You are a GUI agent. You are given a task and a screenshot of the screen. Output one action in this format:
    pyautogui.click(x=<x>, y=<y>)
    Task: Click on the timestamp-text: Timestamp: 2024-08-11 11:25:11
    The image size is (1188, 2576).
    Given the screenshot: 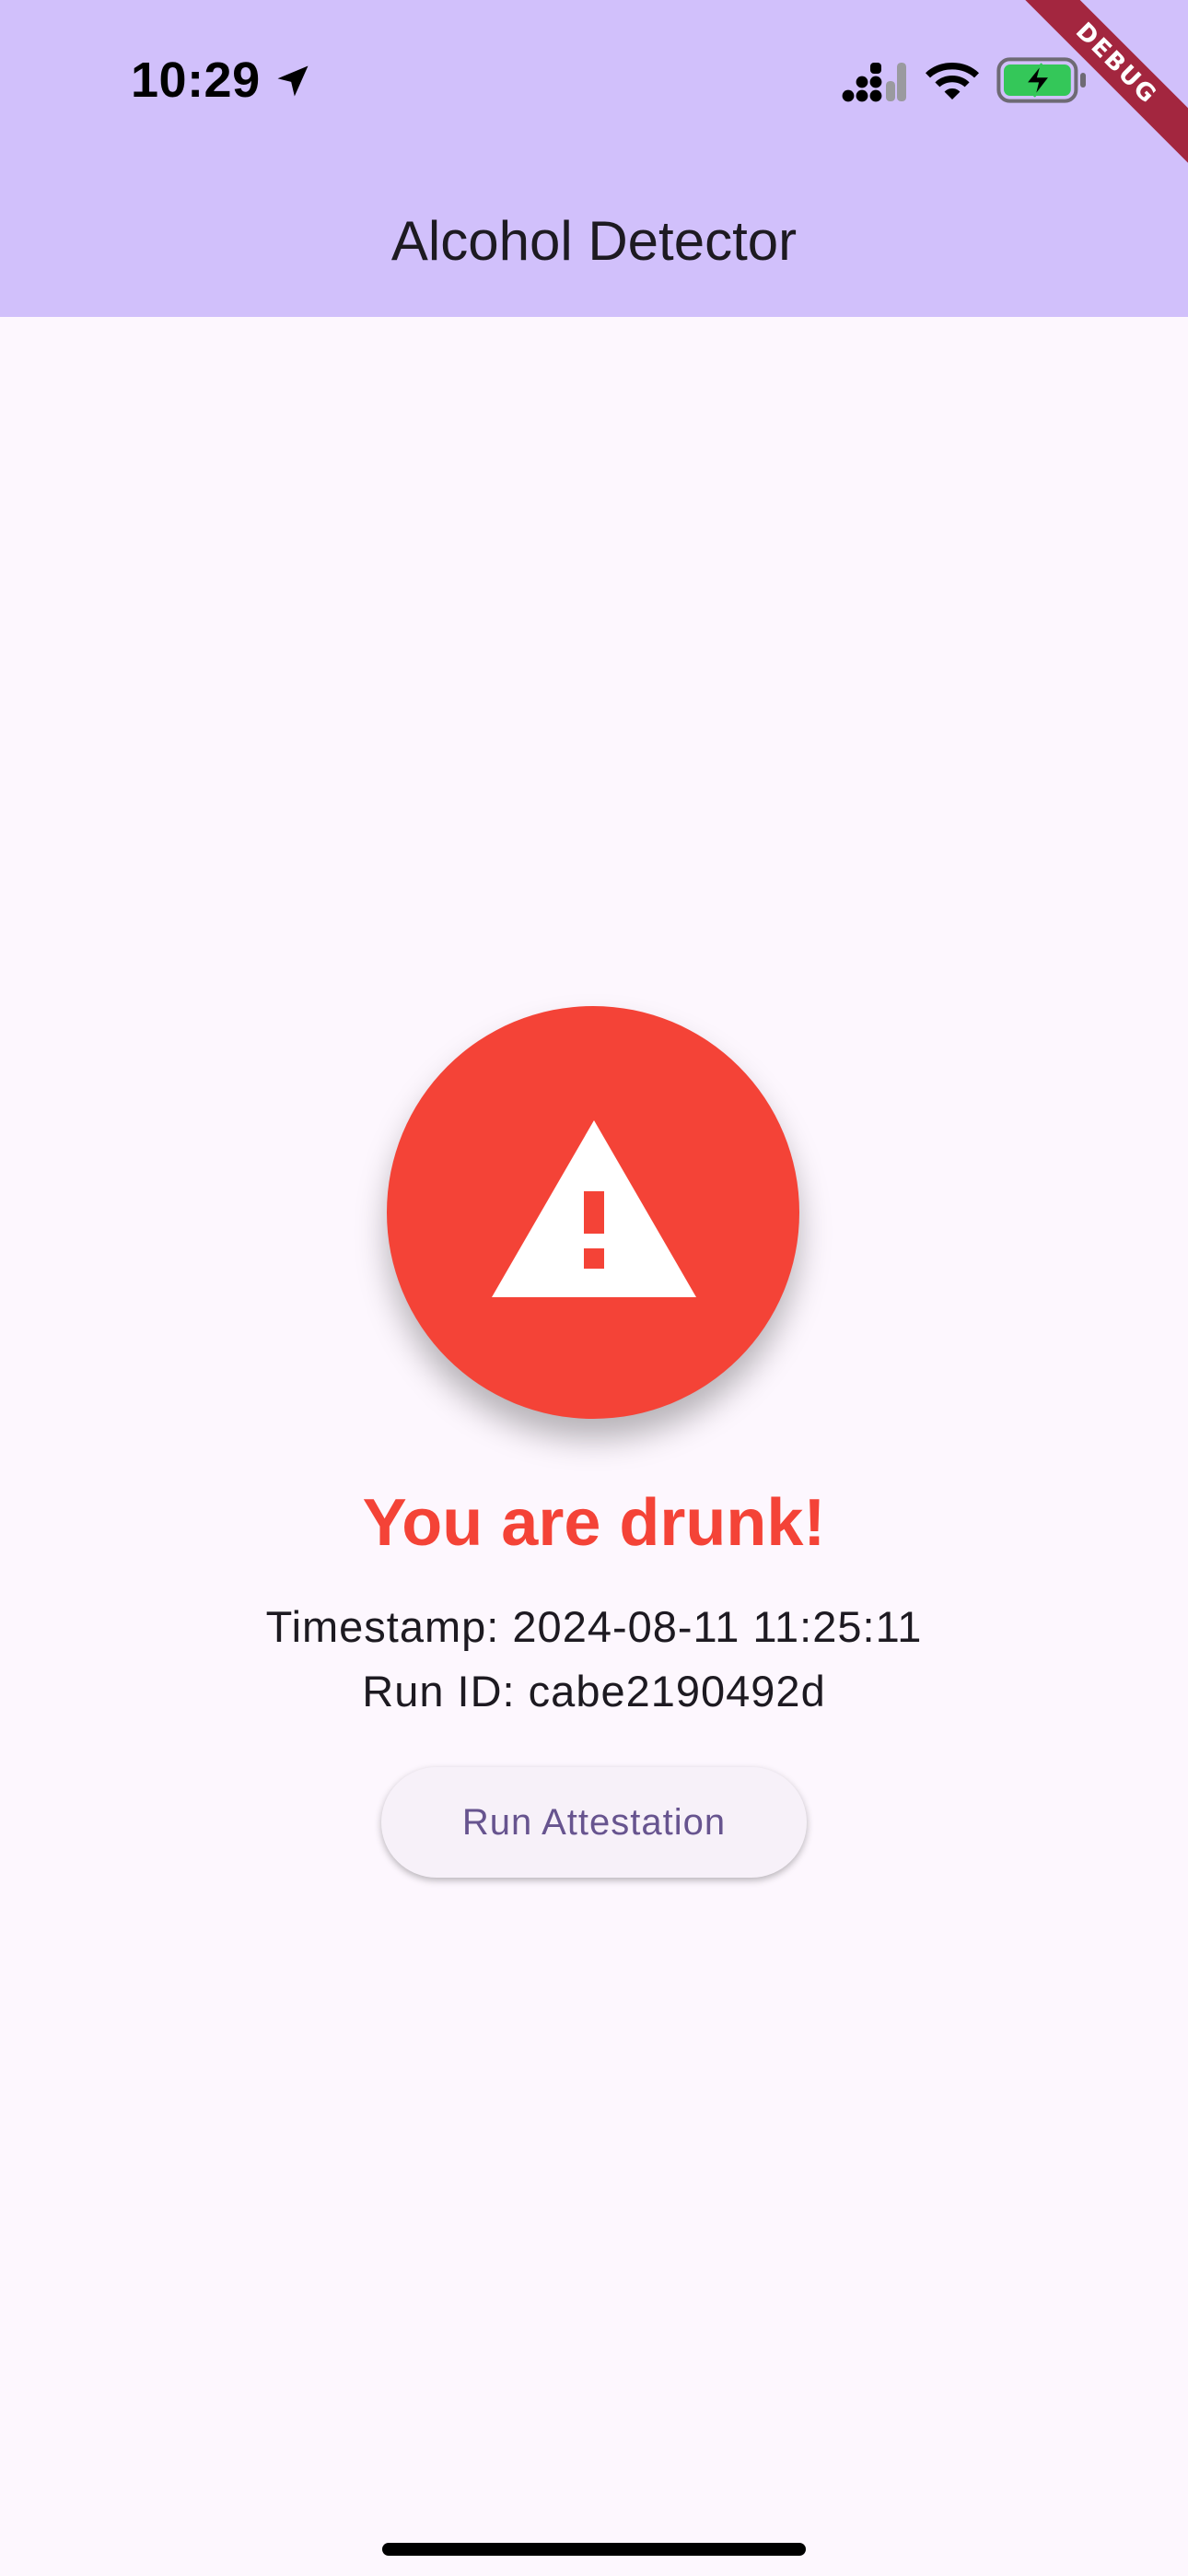 What is the action you would take?
    pyautogui.click(x=594, y=1626)
    